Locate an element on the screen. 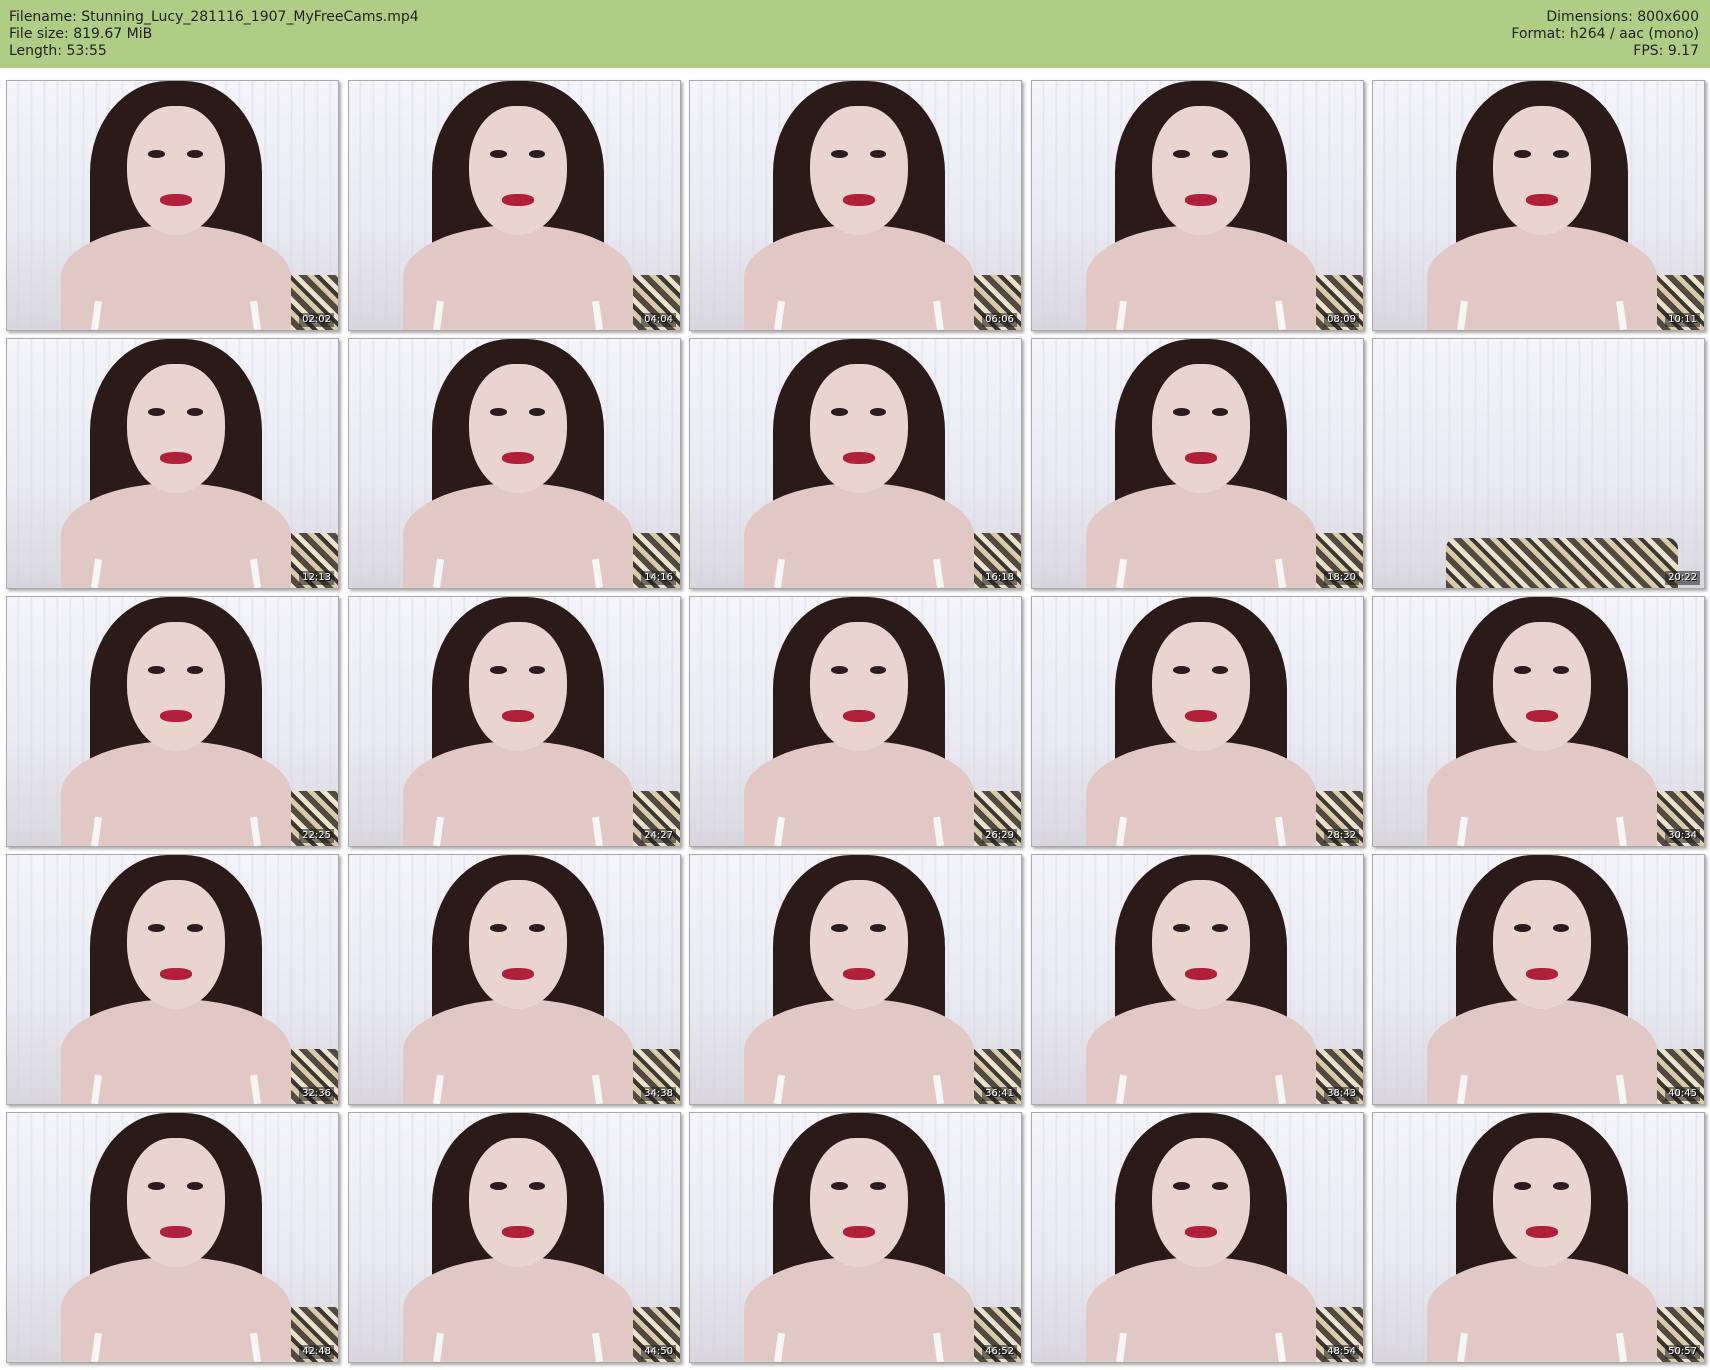 The image size is (1710, 1370). video-thumbnail: 04:04 is located at coordinates (514, 205).